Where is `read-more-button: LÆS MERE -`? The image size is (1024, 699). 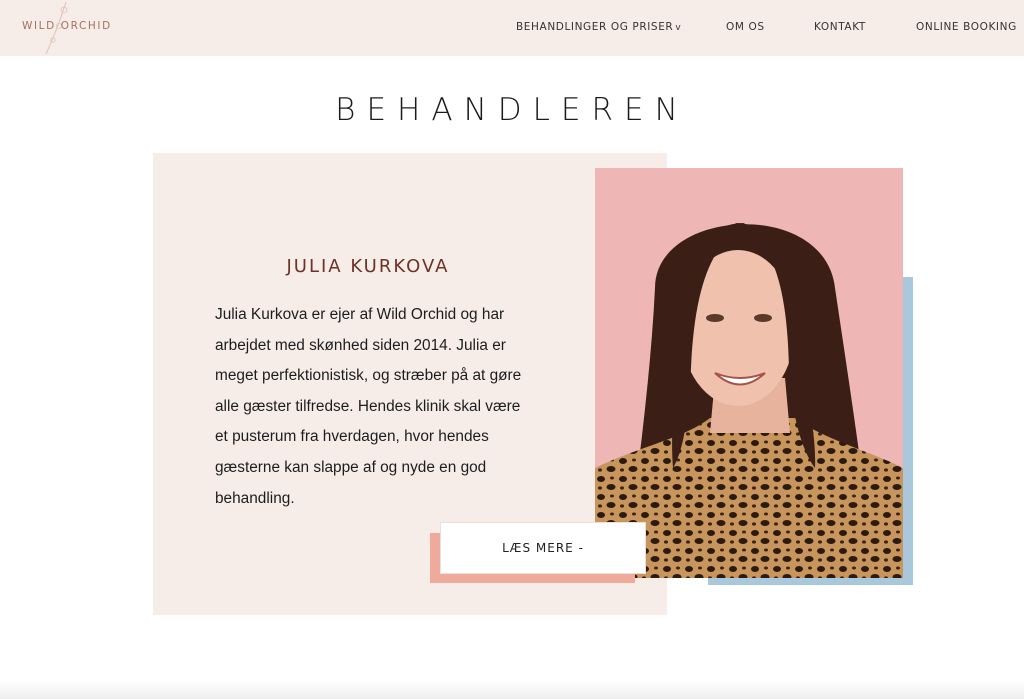 read-more-button: LÆS MERE - is located at coordinates (543, 548).